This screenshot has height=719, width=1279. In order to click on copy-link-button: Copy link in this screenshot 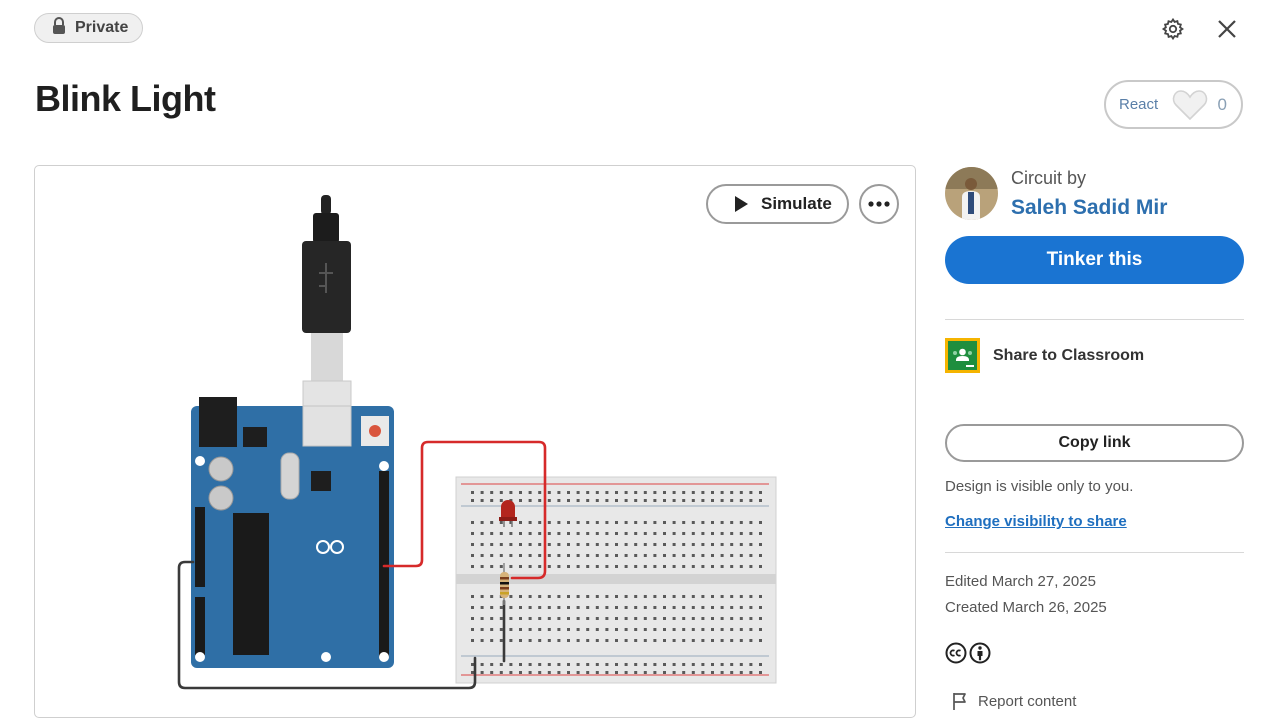, I will do `click(1094, 443)`.